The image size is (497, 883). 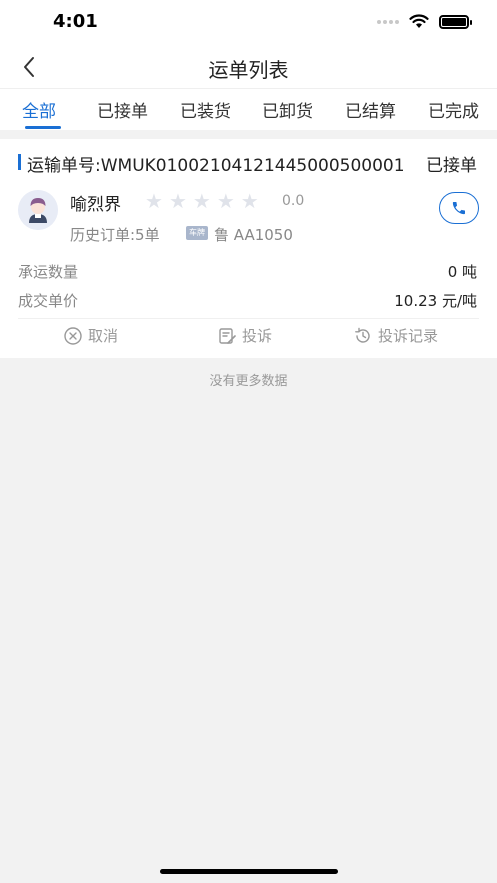 I want to click on tab-completed: 已完成, so click(x=453, y=109).